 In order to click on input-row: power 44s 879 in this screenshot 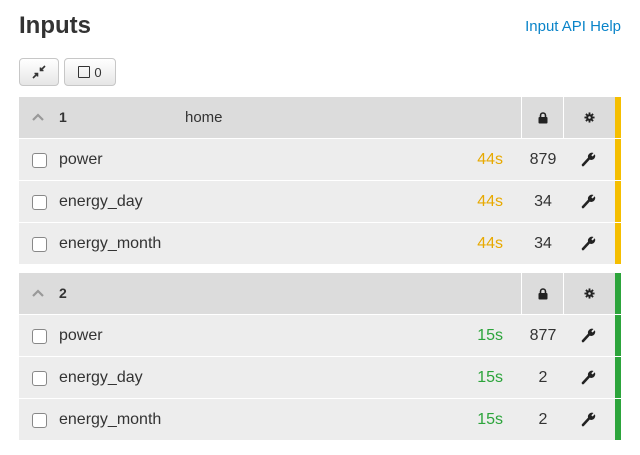, I will do `click(320, 160)`.